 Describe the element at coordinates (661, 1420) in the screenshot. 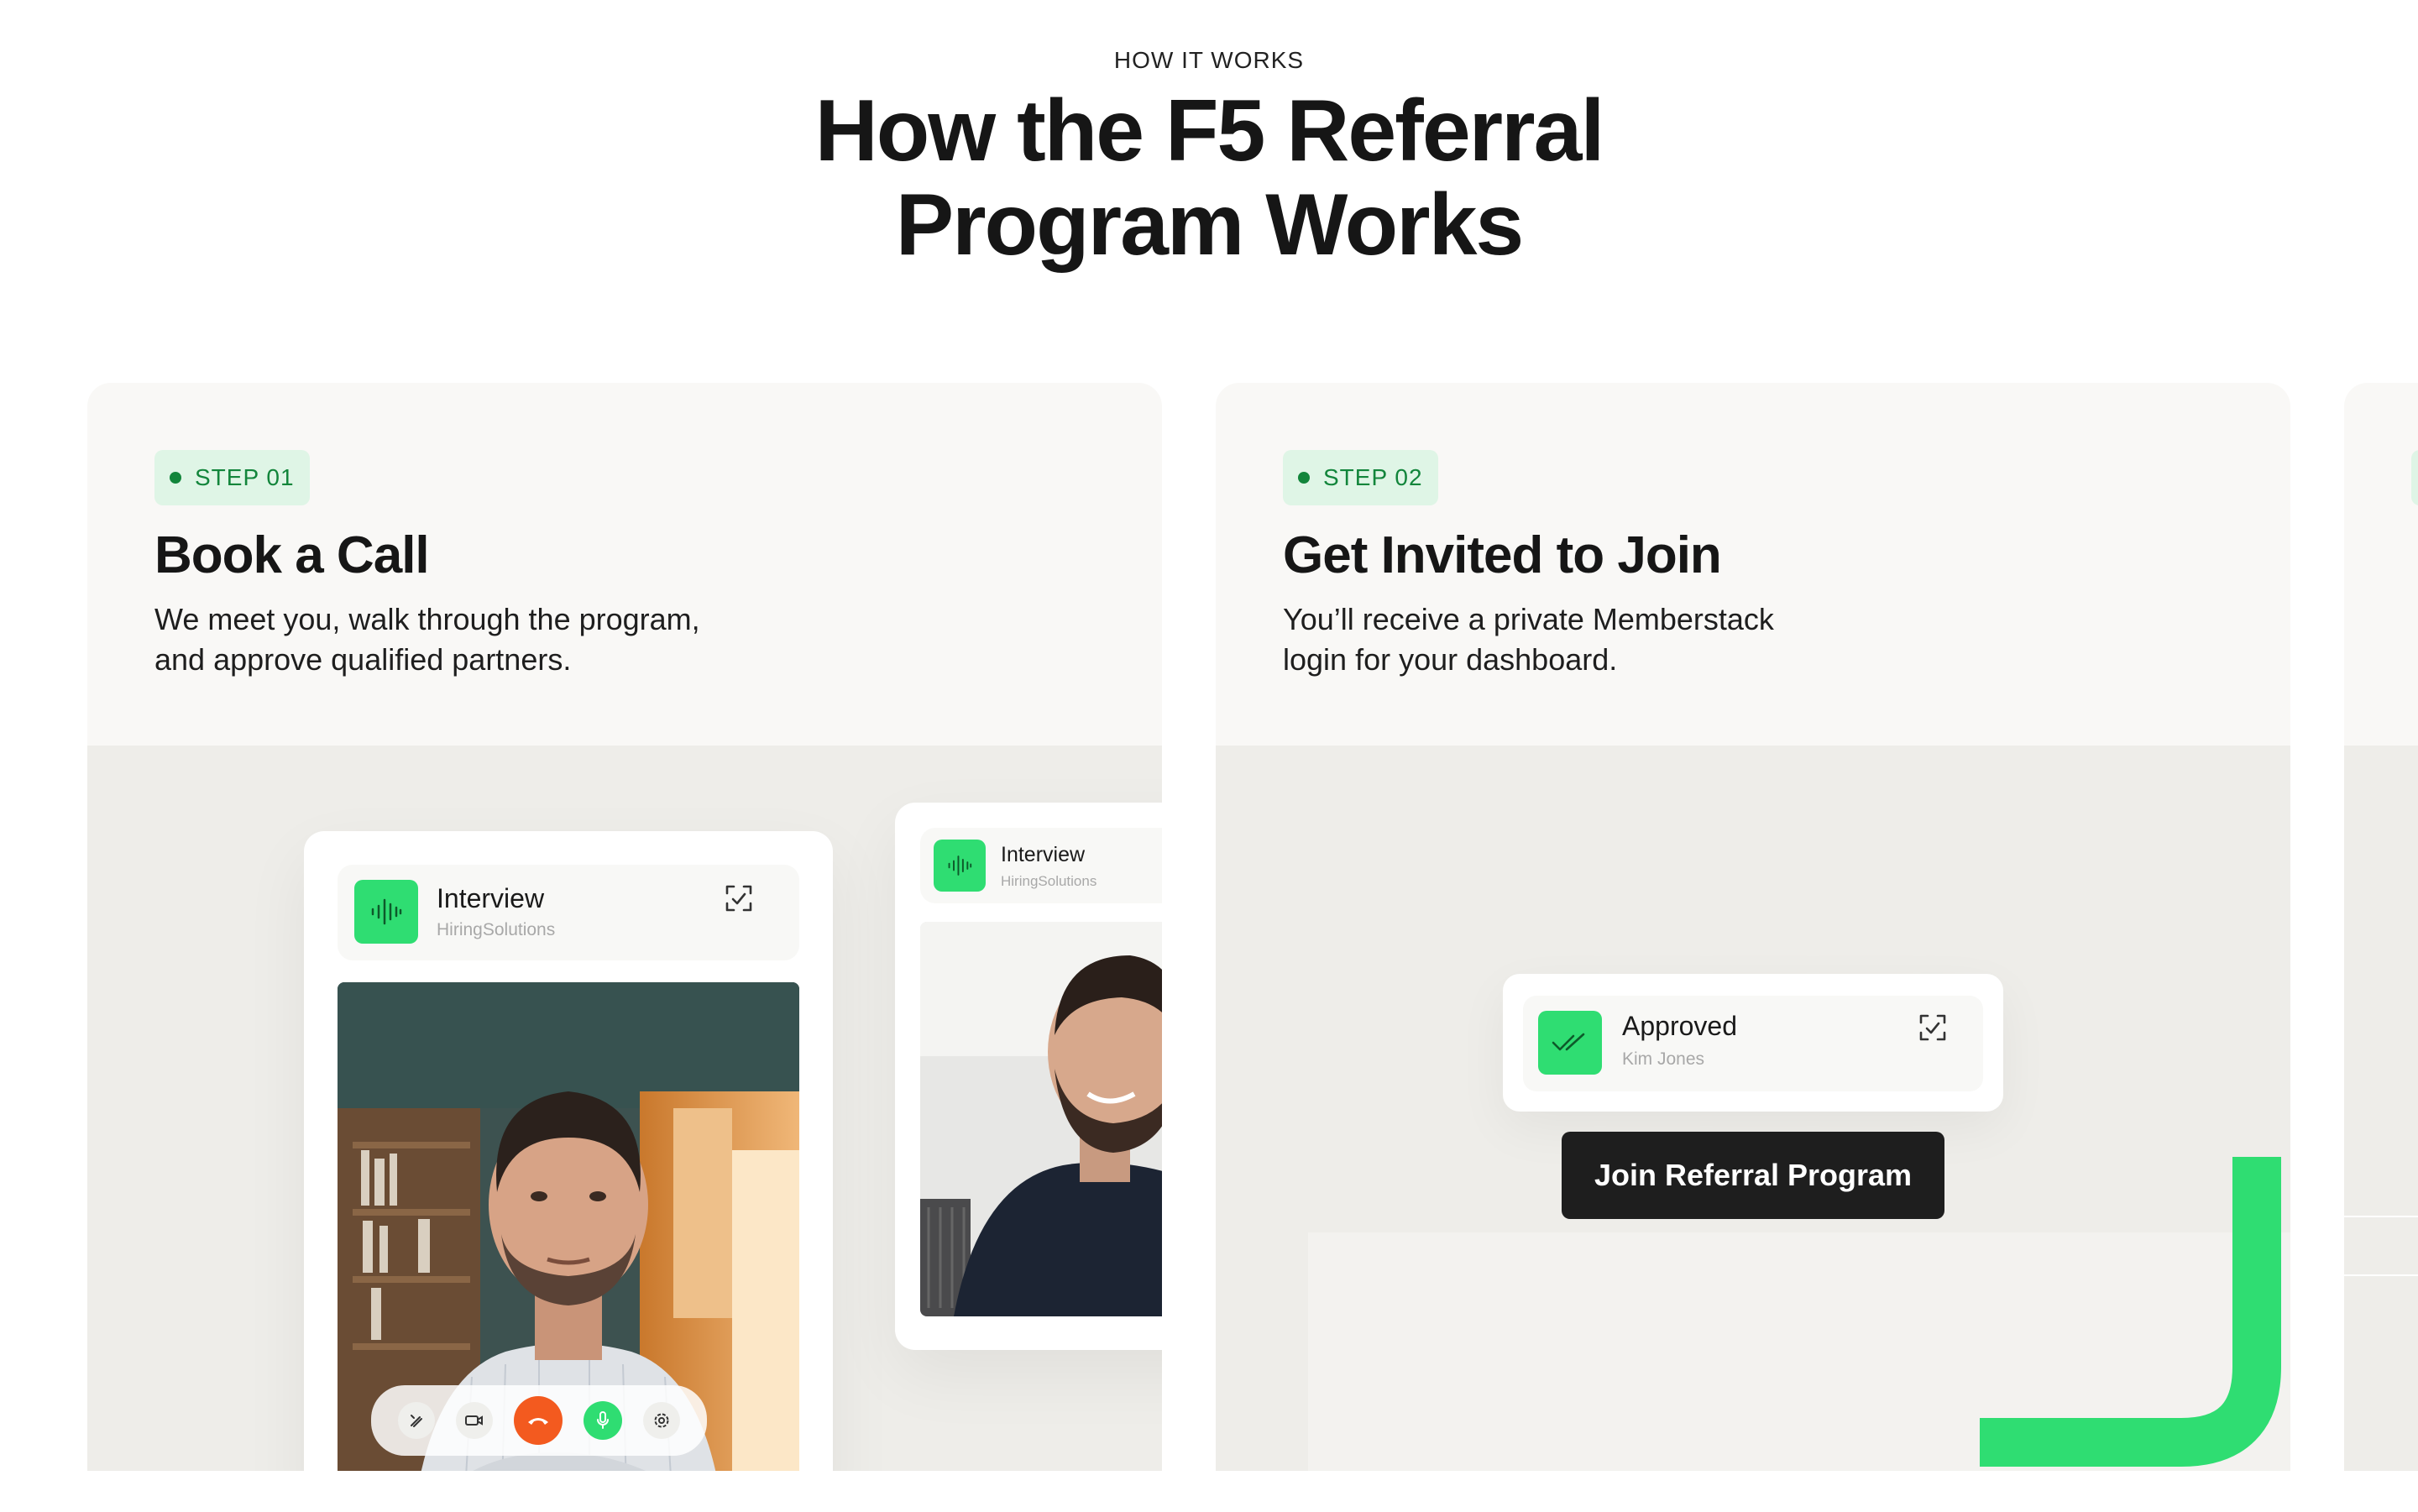

I see `settings-icon` at that location.